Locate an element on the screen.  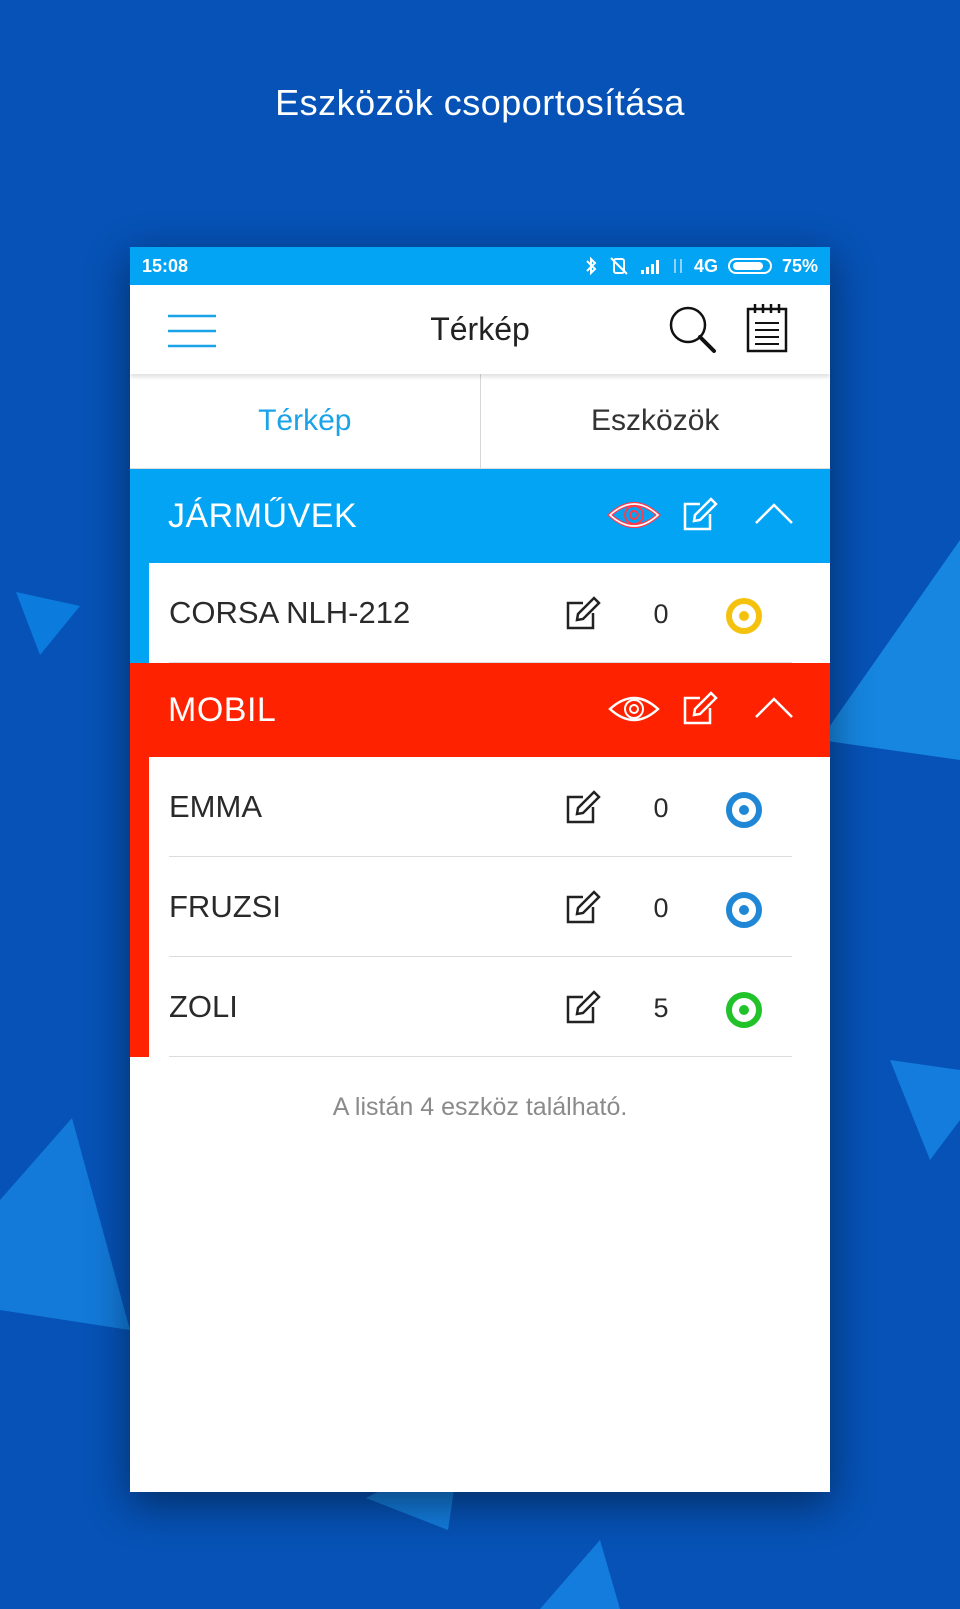
list-item: CORSA NLH-212 0 is located at coordinates (480, 613).